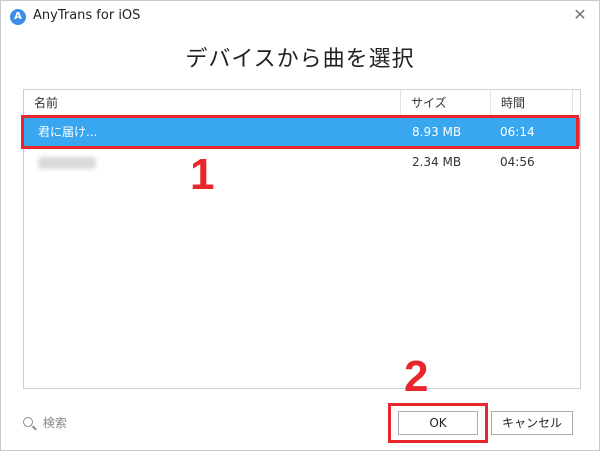 The width and height of the screenshot is (600, 451). What do you see at coordinates (437, 132) in the screenshot?
I see `song-size: 8.93 MB` at bounding box center [437, 132].